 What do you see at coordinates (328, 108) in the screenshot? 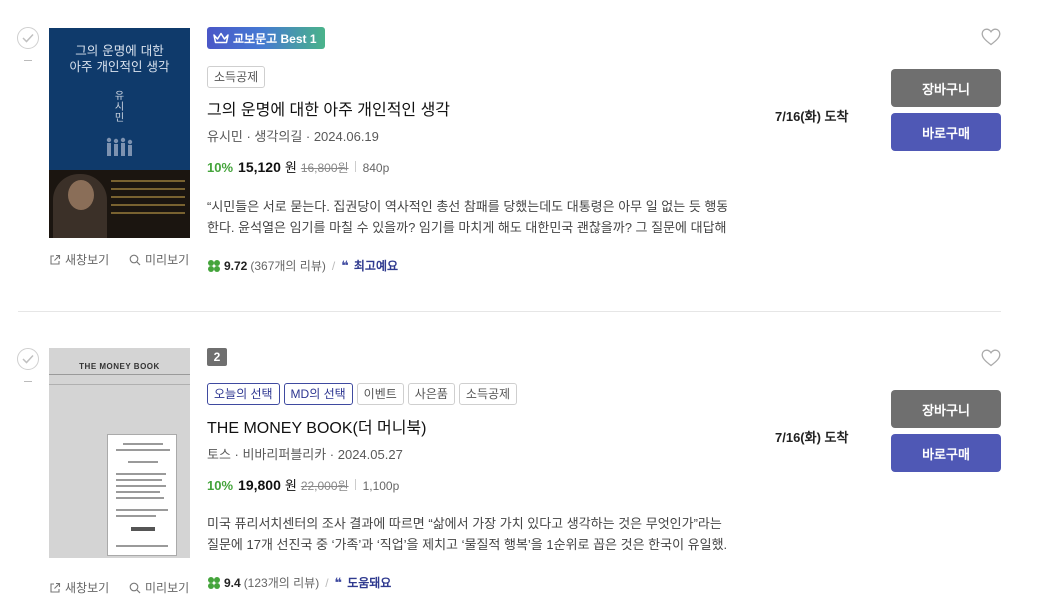
I see `book-title: 그의 운명에 대한 아주 개인적인 생각` at bounding box center [328, 108].